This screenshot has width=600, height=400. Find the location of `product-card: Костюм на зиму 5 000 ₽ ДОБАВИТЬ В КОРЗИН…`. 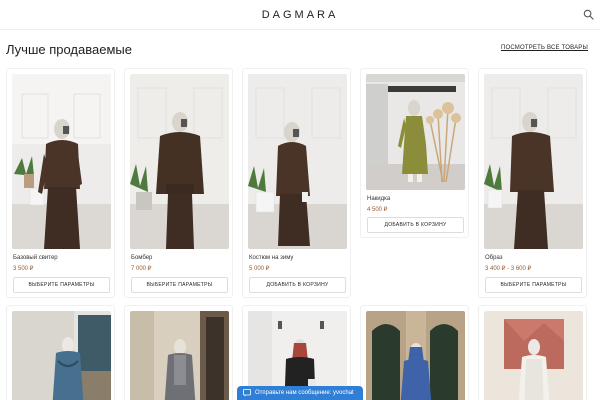

product-card: Костюм на зиму 5 000 ₽ ДОБАВИТЬ В КОРЗИН… is located at coordinates (296, 183).